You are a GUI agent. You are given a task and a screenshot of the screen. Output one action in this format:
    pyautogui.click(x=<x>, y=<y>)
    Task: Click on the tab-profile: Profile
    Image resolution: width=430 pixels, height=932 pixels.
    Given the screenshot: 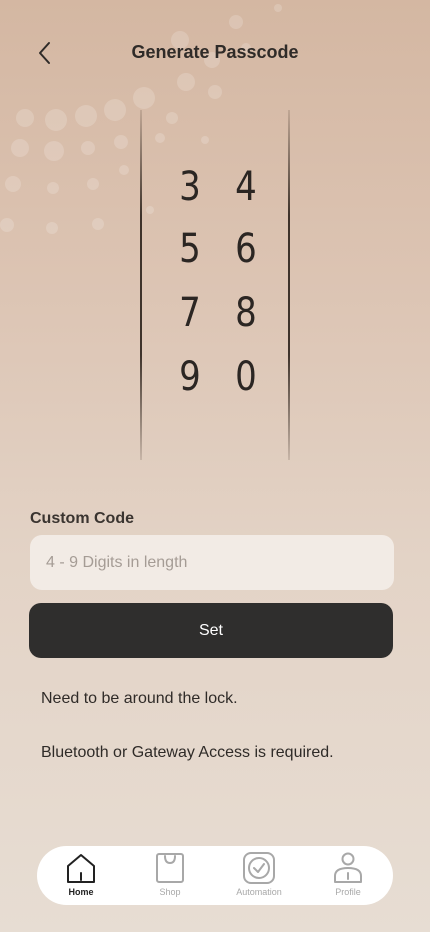 What is the action you would take?
    pyautogui.click(x=348, y=877)
    